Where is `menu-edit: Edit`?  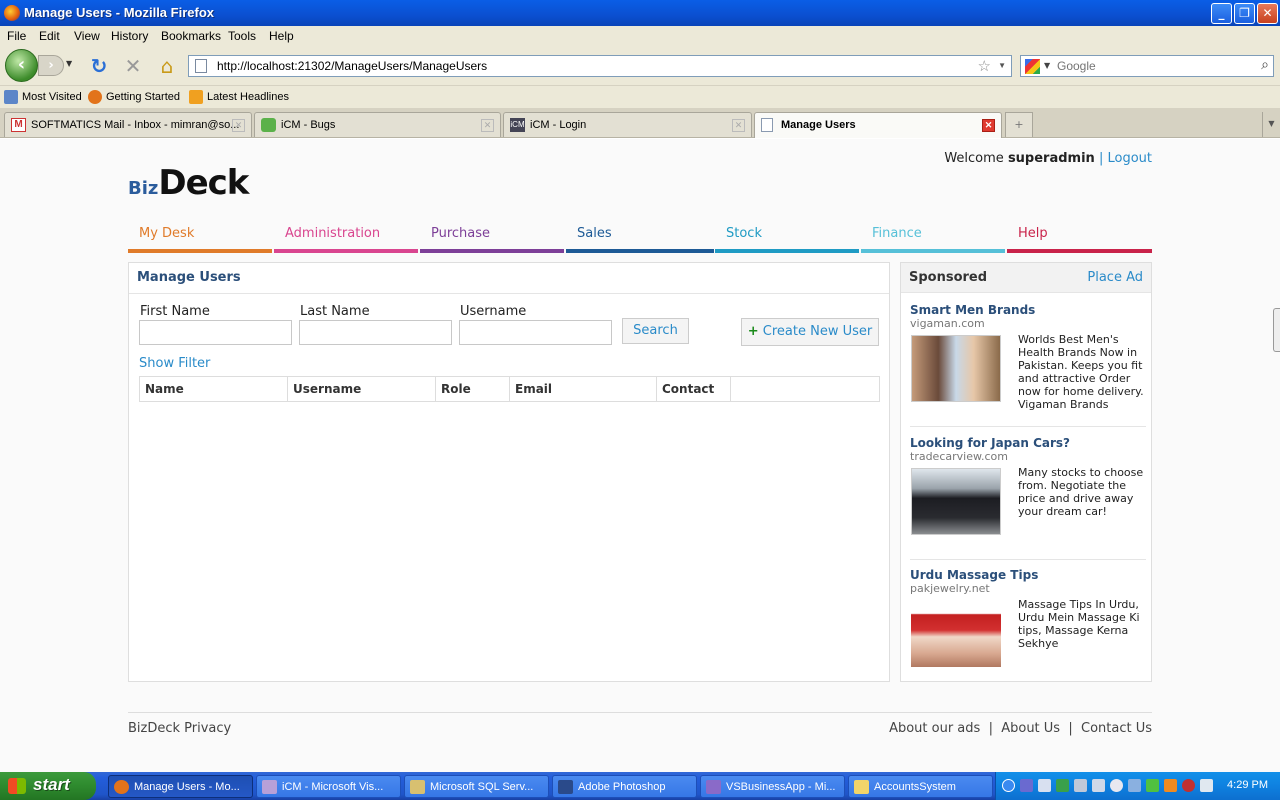
menu-edit: Edit is located at coordinates (49, 36).